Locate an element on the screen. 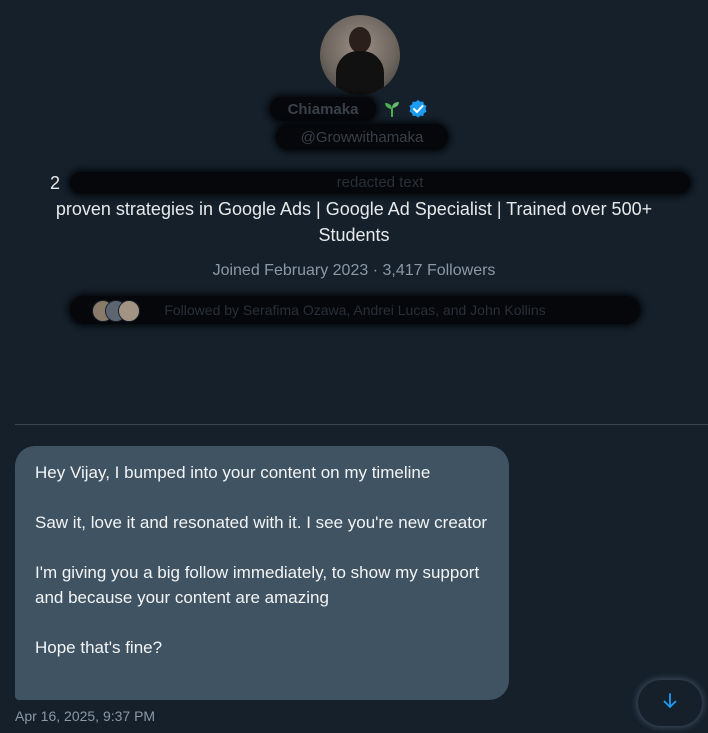 This screenshot has width=708, height=733. profile-handle-redacted: @Growwithamaka is located at coordinates (362, 137).